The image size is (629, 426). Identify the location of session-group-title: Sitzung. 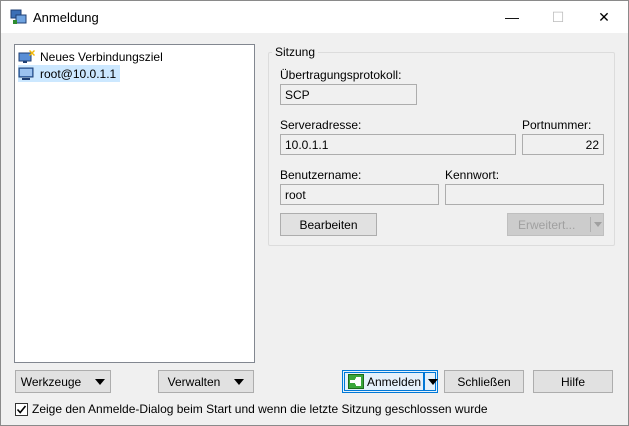
(295, 52).